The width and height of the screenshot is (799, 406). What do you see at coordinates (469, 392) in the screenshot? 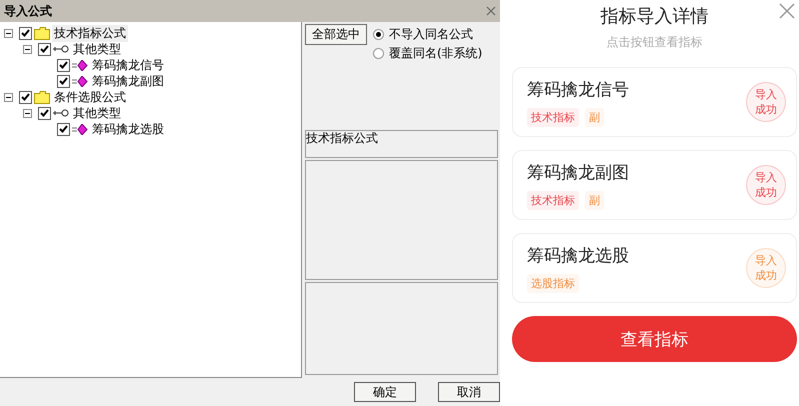
I see `dialog-button: 取消` at bounding box center [469, 392].